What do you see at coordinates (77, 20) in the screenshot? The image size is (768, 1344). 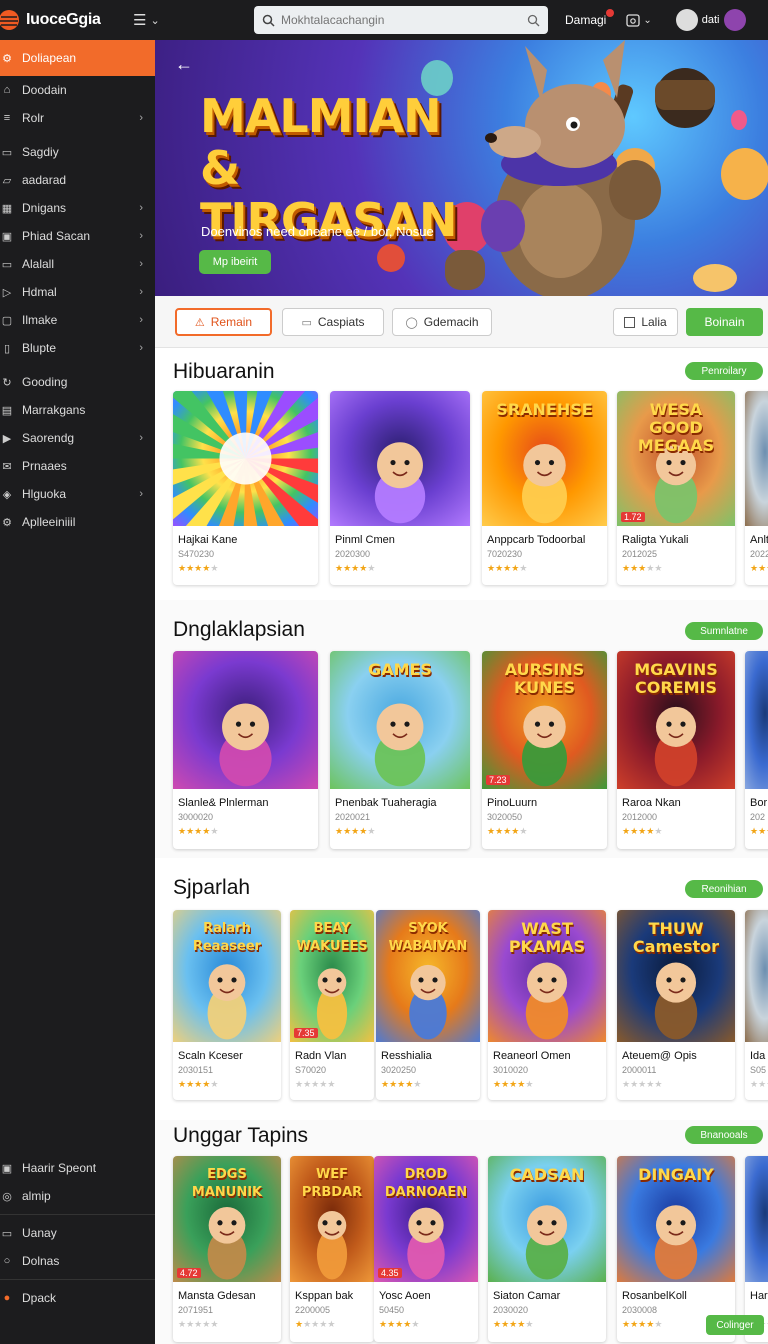 I see `app-logo: IuoceGgia` at bounding box center [77, 20].